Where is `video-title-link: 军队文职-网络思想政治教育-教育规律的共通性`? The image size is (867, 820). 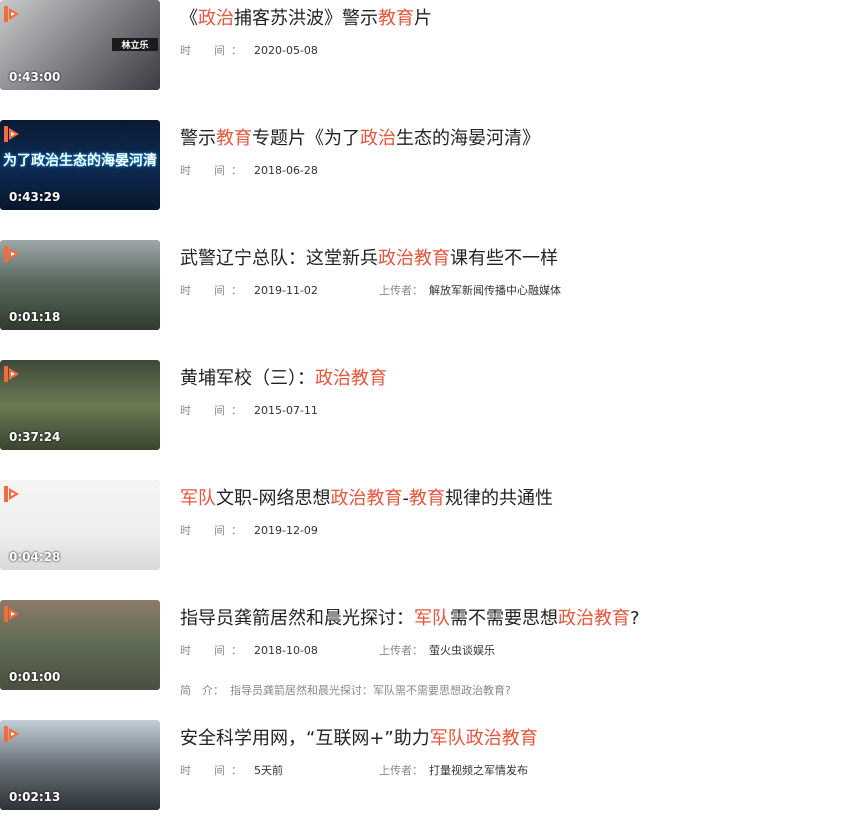
video-title-link: 军队文职-网络思想政治教育-教育规律的共通性 is located at coordinates (366, 497).